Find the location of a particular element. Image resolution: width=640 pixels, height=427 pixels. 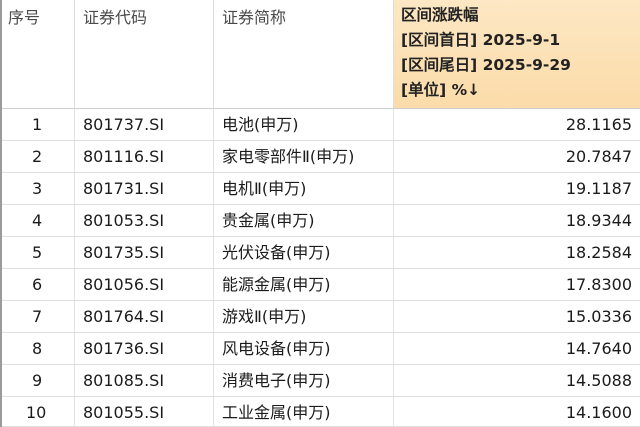

row-name: 电池(申万) is located at coordinates (304, 124).